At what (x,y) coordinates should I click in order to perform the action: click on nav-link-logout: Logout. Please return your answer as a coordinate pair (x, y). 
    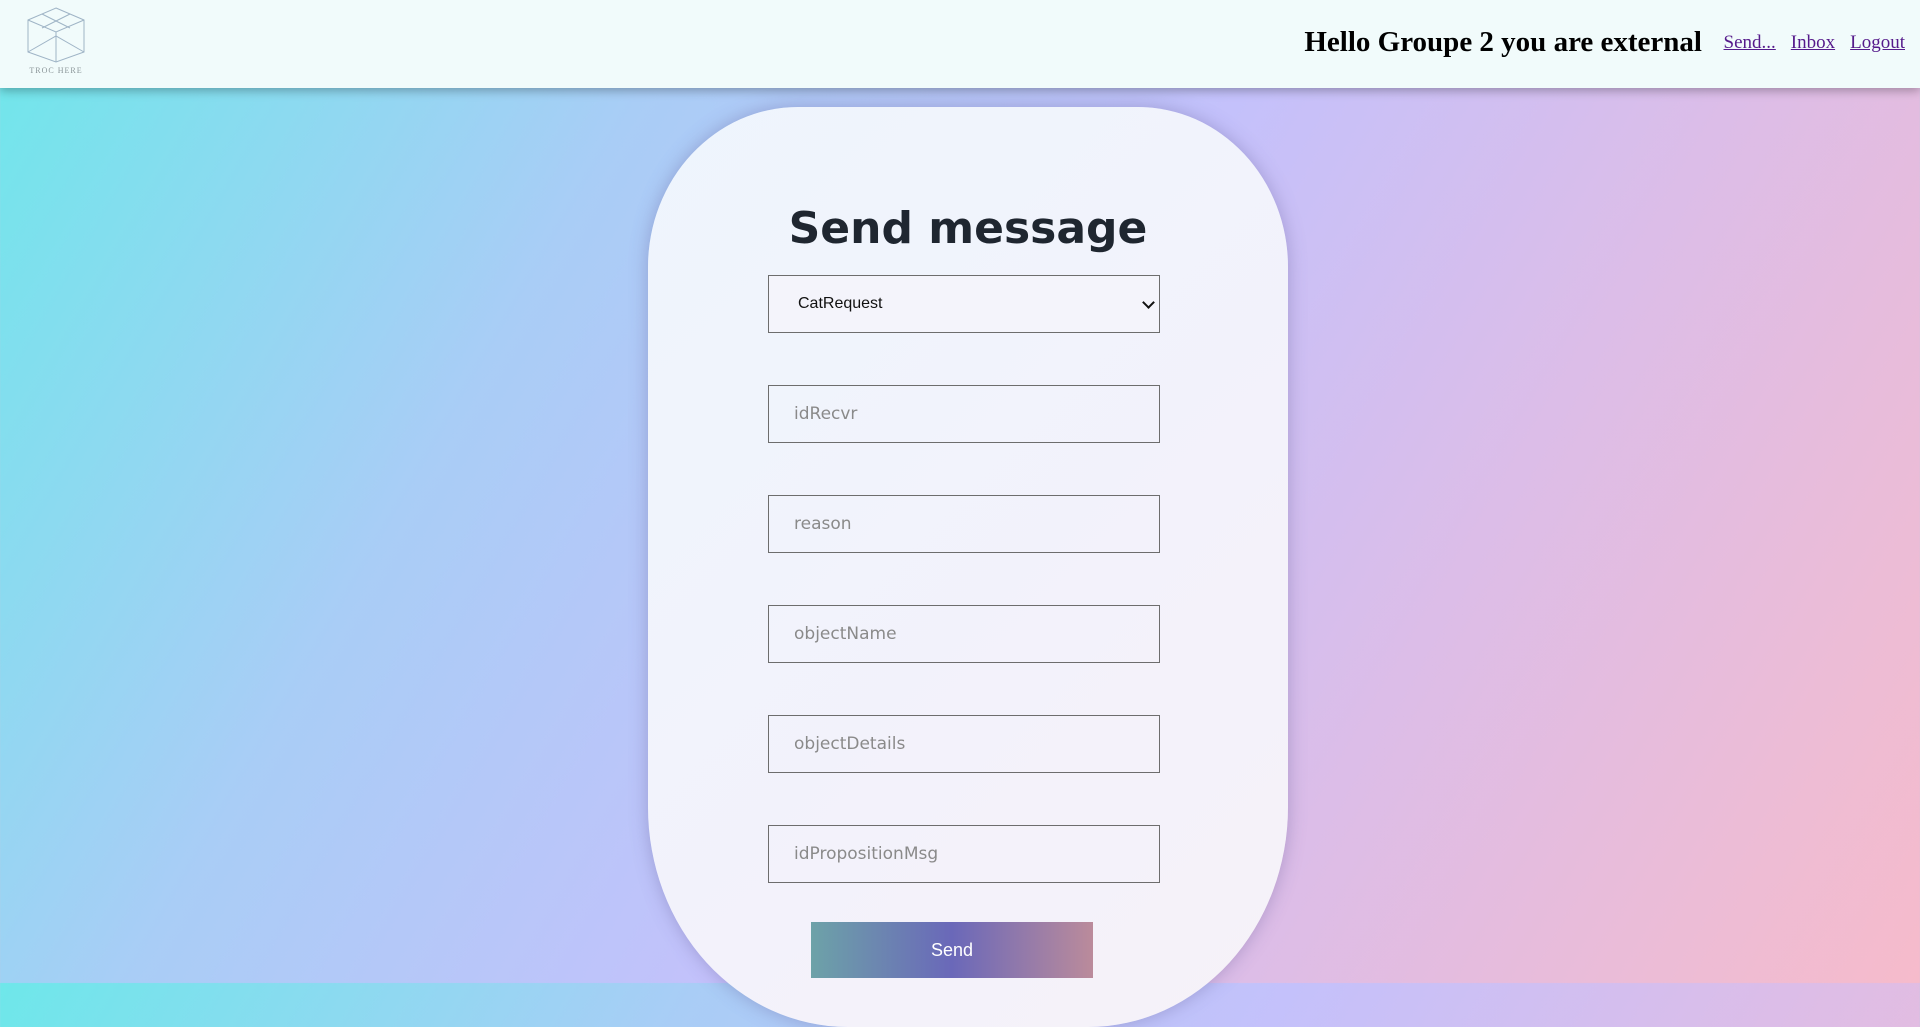
    Looking at the image, I should click on (1877, 43).